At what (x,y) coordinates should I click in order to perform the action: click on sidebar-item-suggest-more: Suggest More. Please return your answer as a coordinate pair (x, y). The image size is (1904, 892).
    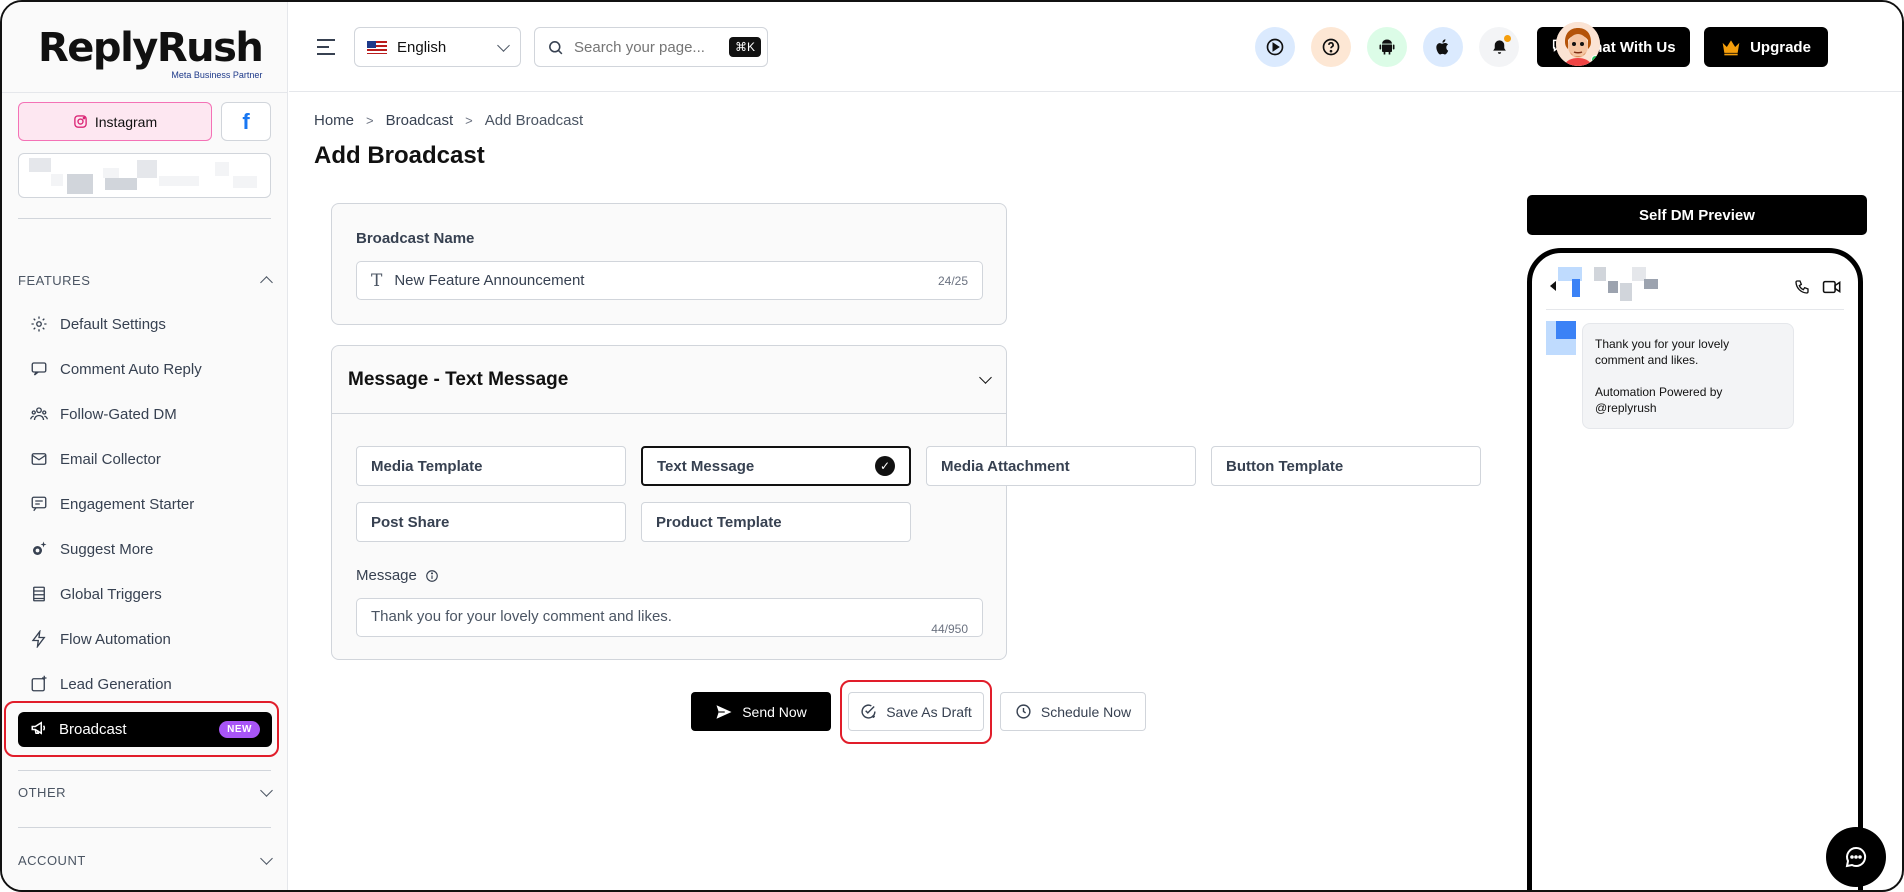
    Looking at the image, I should click on (150, 549).